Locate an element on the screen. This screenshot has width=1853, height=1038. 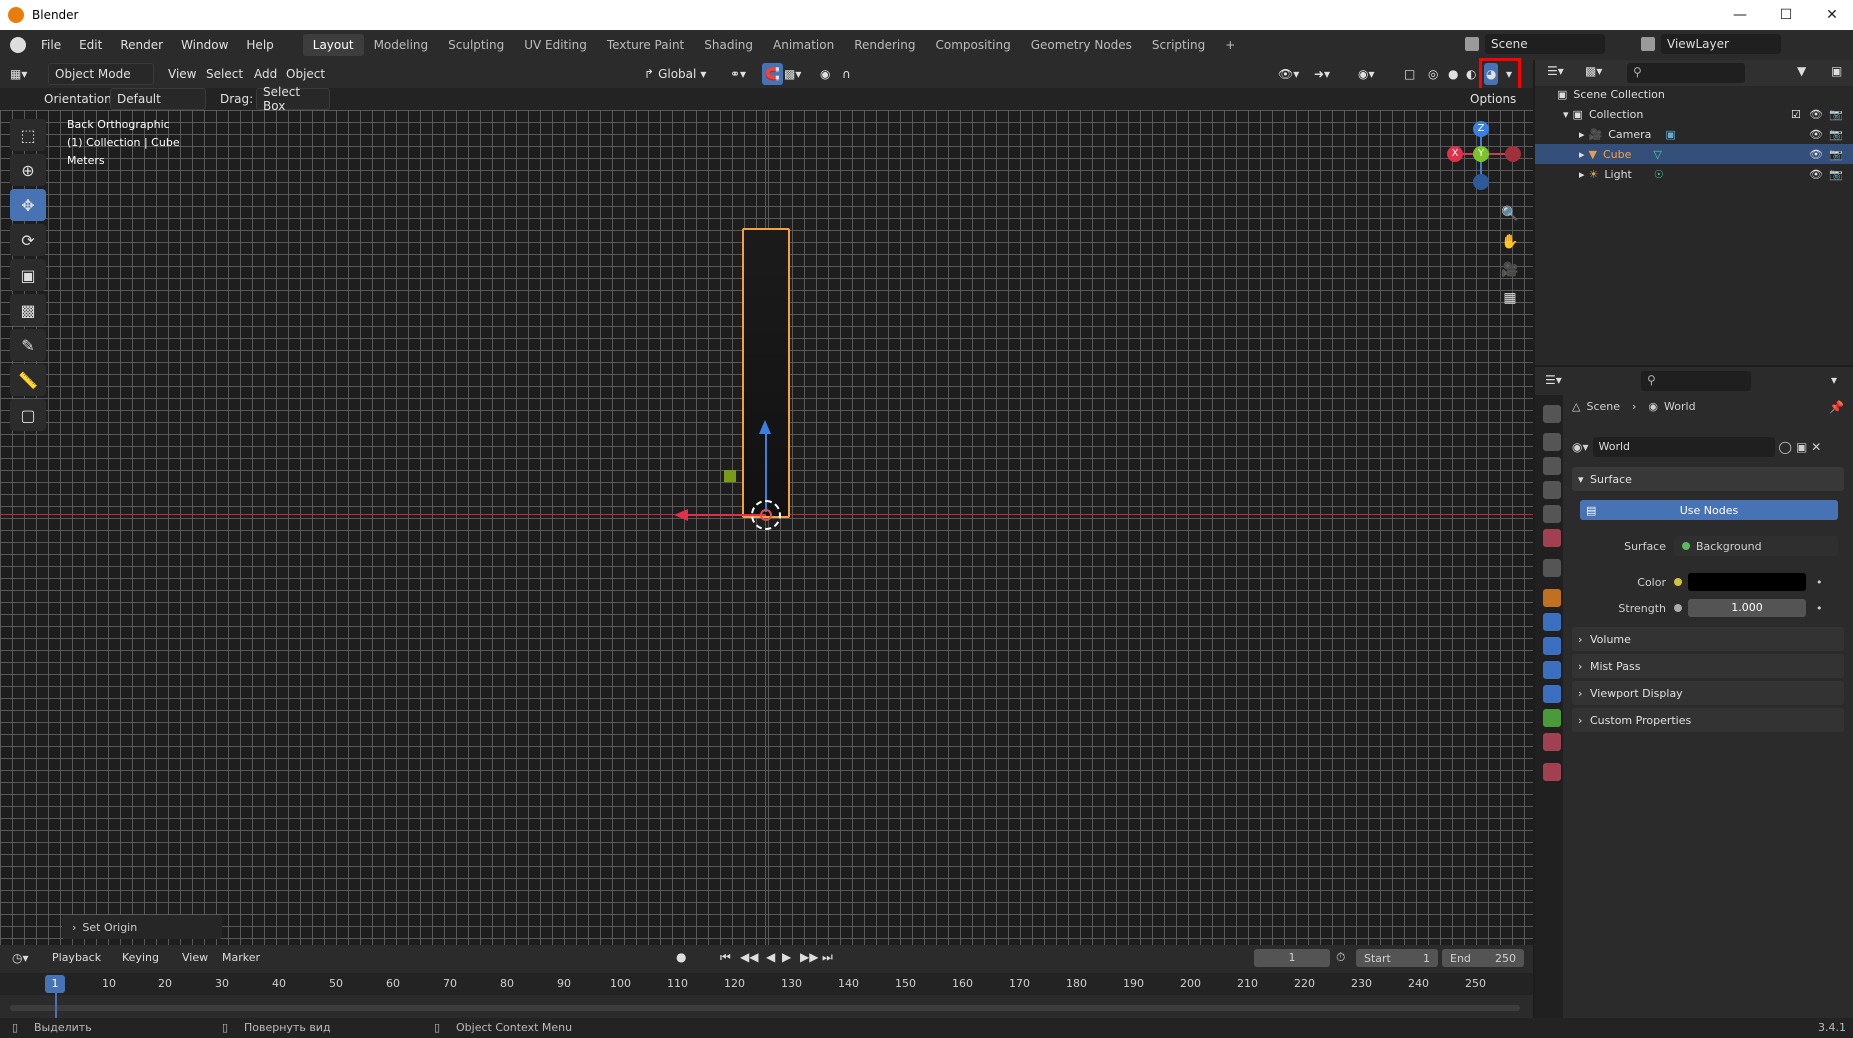
new-collection-icon: ▣ is located at coordinates (1836, 71).